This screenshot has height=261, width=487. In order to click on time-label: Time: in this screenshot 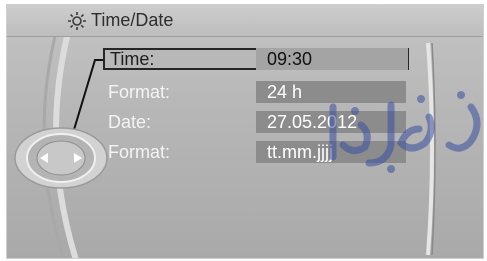, I will do `click(132, 59)`.